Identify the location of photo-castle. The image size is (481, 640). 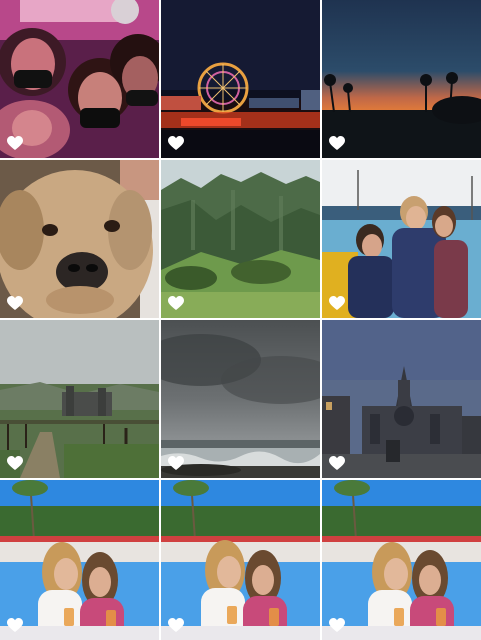
(79, 399).